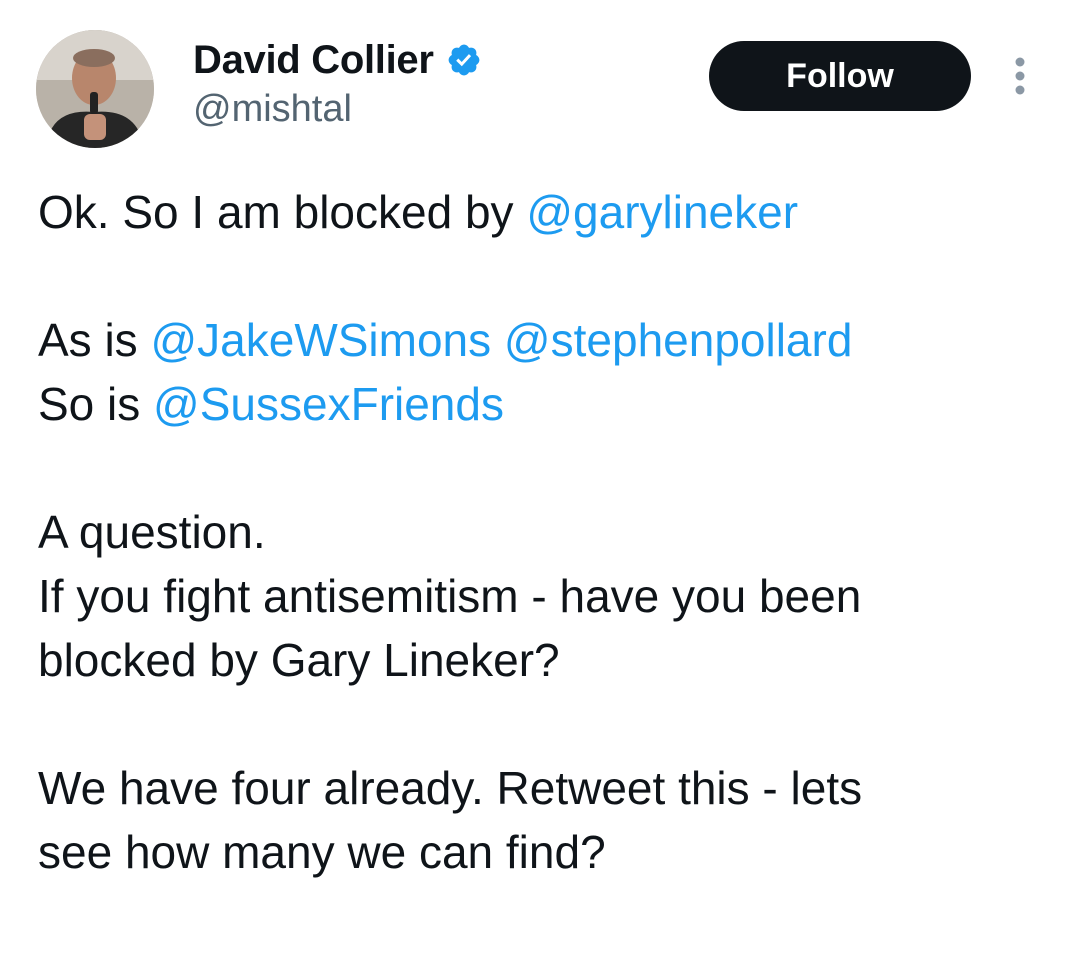 The image size is (1080, 973). Describe the element at coordinates (94, 340) in the screenshot. I see `tweet-text-segment: As is` at that location.